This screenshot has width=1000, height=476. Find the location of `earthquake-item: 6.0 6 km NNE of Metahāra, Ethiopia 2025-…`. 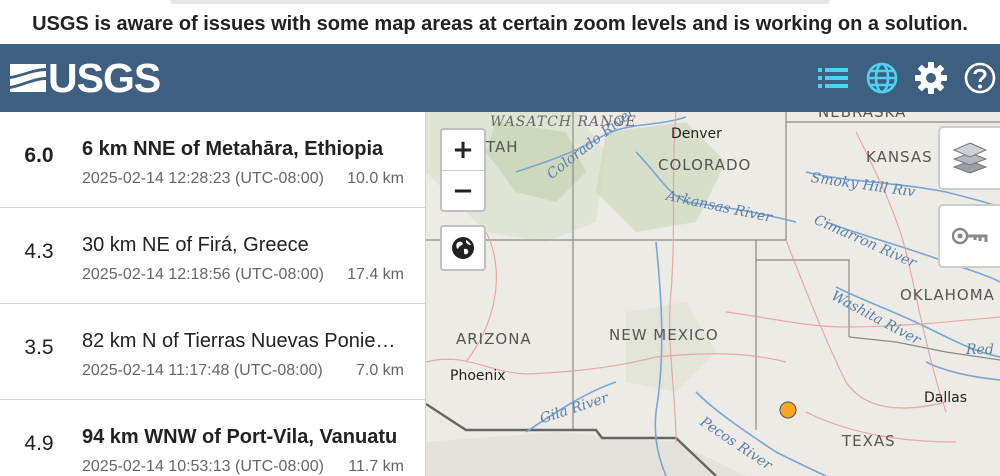

earthquake-item: 6.0 6 km NNE of Metahāra, Ethiopia 2025-… is located at coordinates (212, 160).